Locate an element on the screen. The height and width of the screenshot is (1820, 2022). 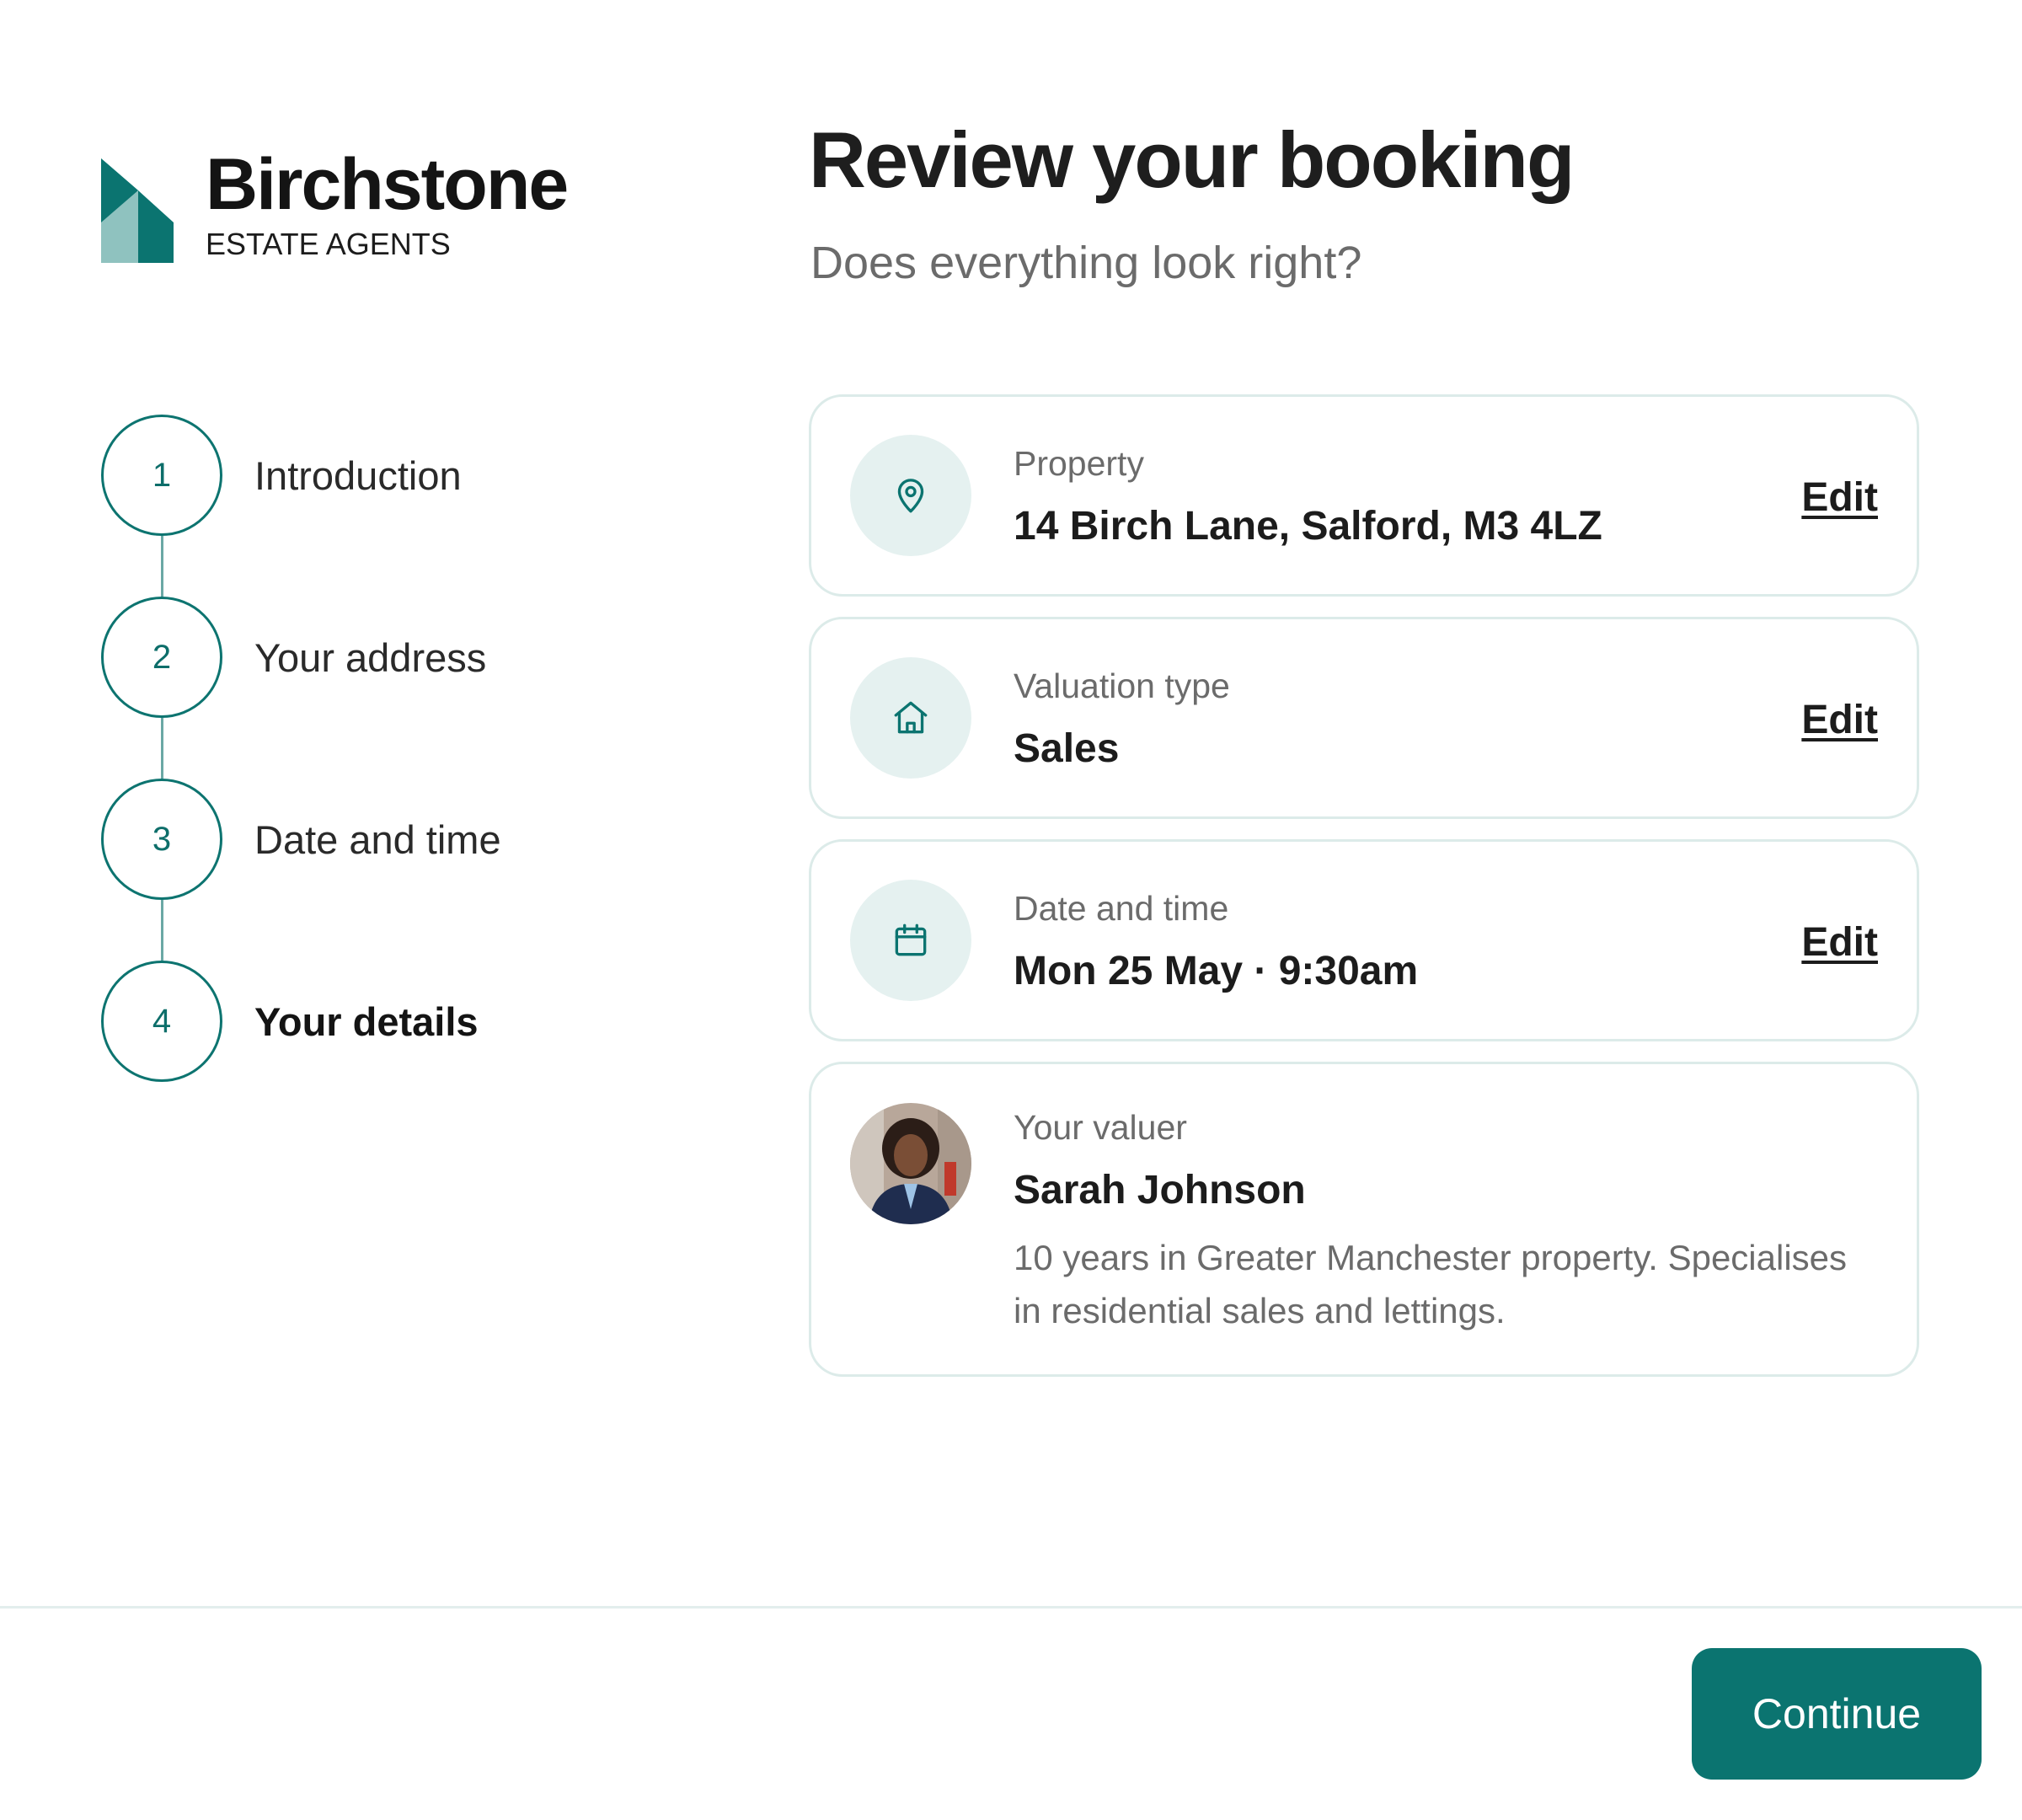
brand-logo: Birchstone ESTATE AGENTS is located at coordinates (354, 206).